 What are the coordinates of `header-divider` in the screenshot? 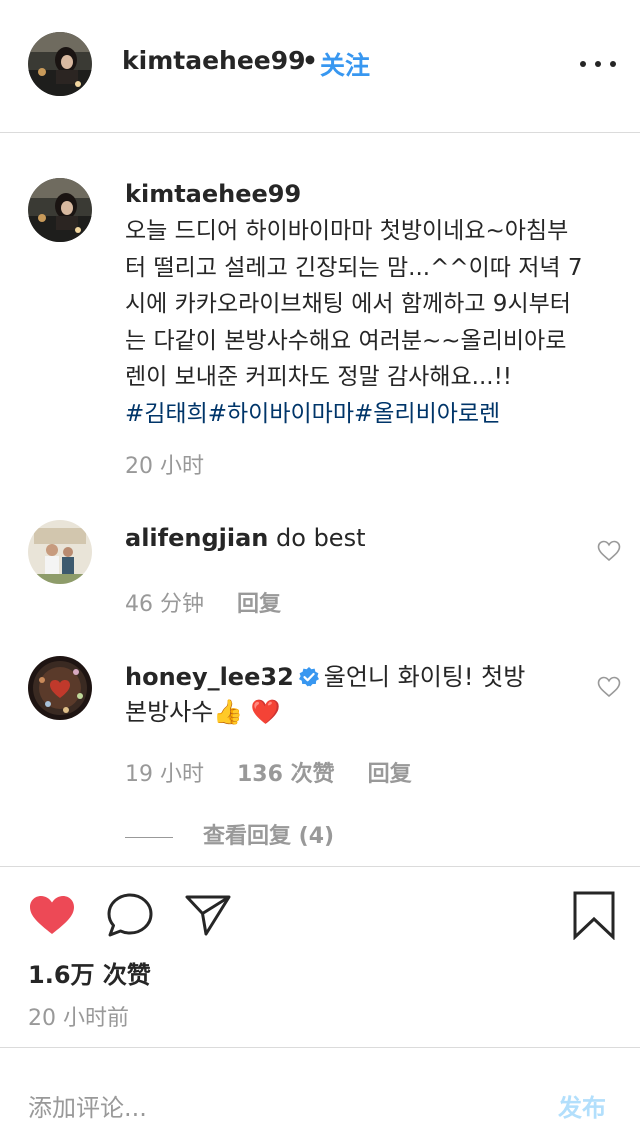 It's located at (320, 132).